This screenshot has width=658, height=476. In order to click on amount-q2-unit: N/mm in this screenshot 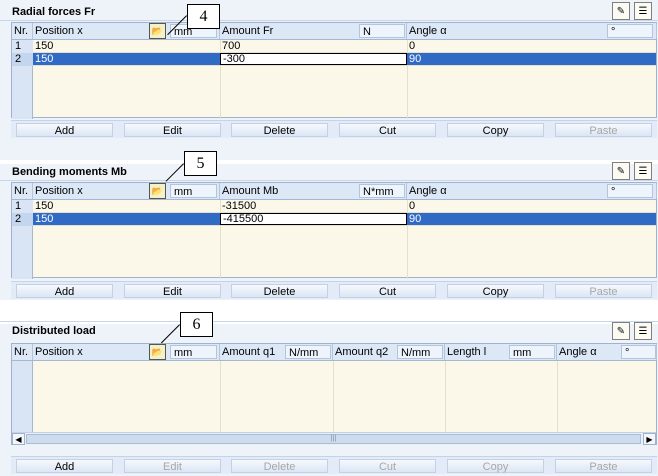, I will do `click(420, 352)`.